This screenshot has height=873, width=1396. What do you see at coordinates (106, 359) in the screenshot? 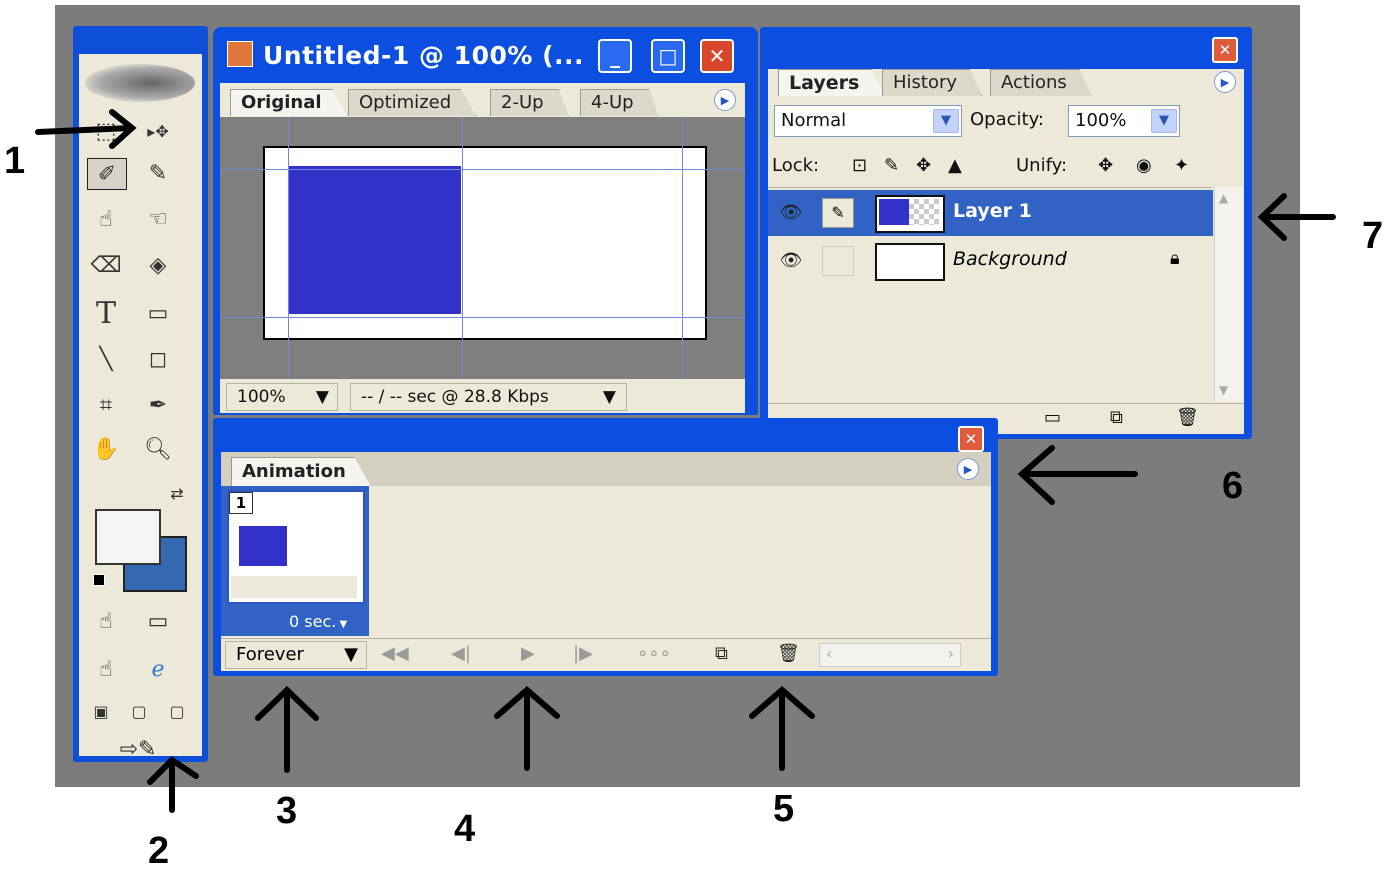
I see `line-tool-icon: ╲` at bounding box center [106, 359].